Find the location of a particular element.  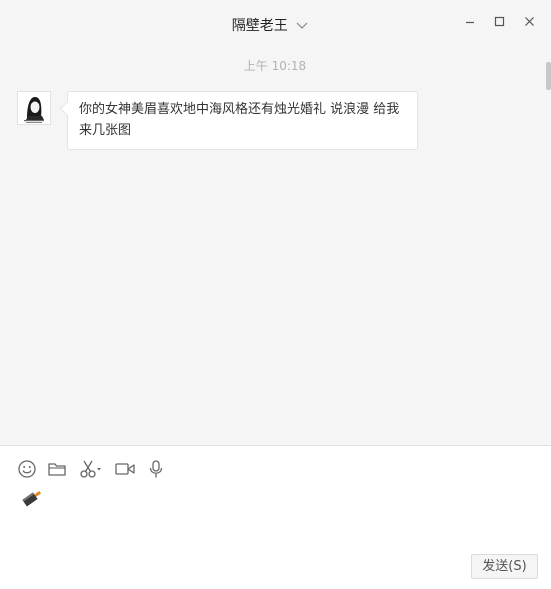

profile-illustration-icon is located at coordinates (34, 108).